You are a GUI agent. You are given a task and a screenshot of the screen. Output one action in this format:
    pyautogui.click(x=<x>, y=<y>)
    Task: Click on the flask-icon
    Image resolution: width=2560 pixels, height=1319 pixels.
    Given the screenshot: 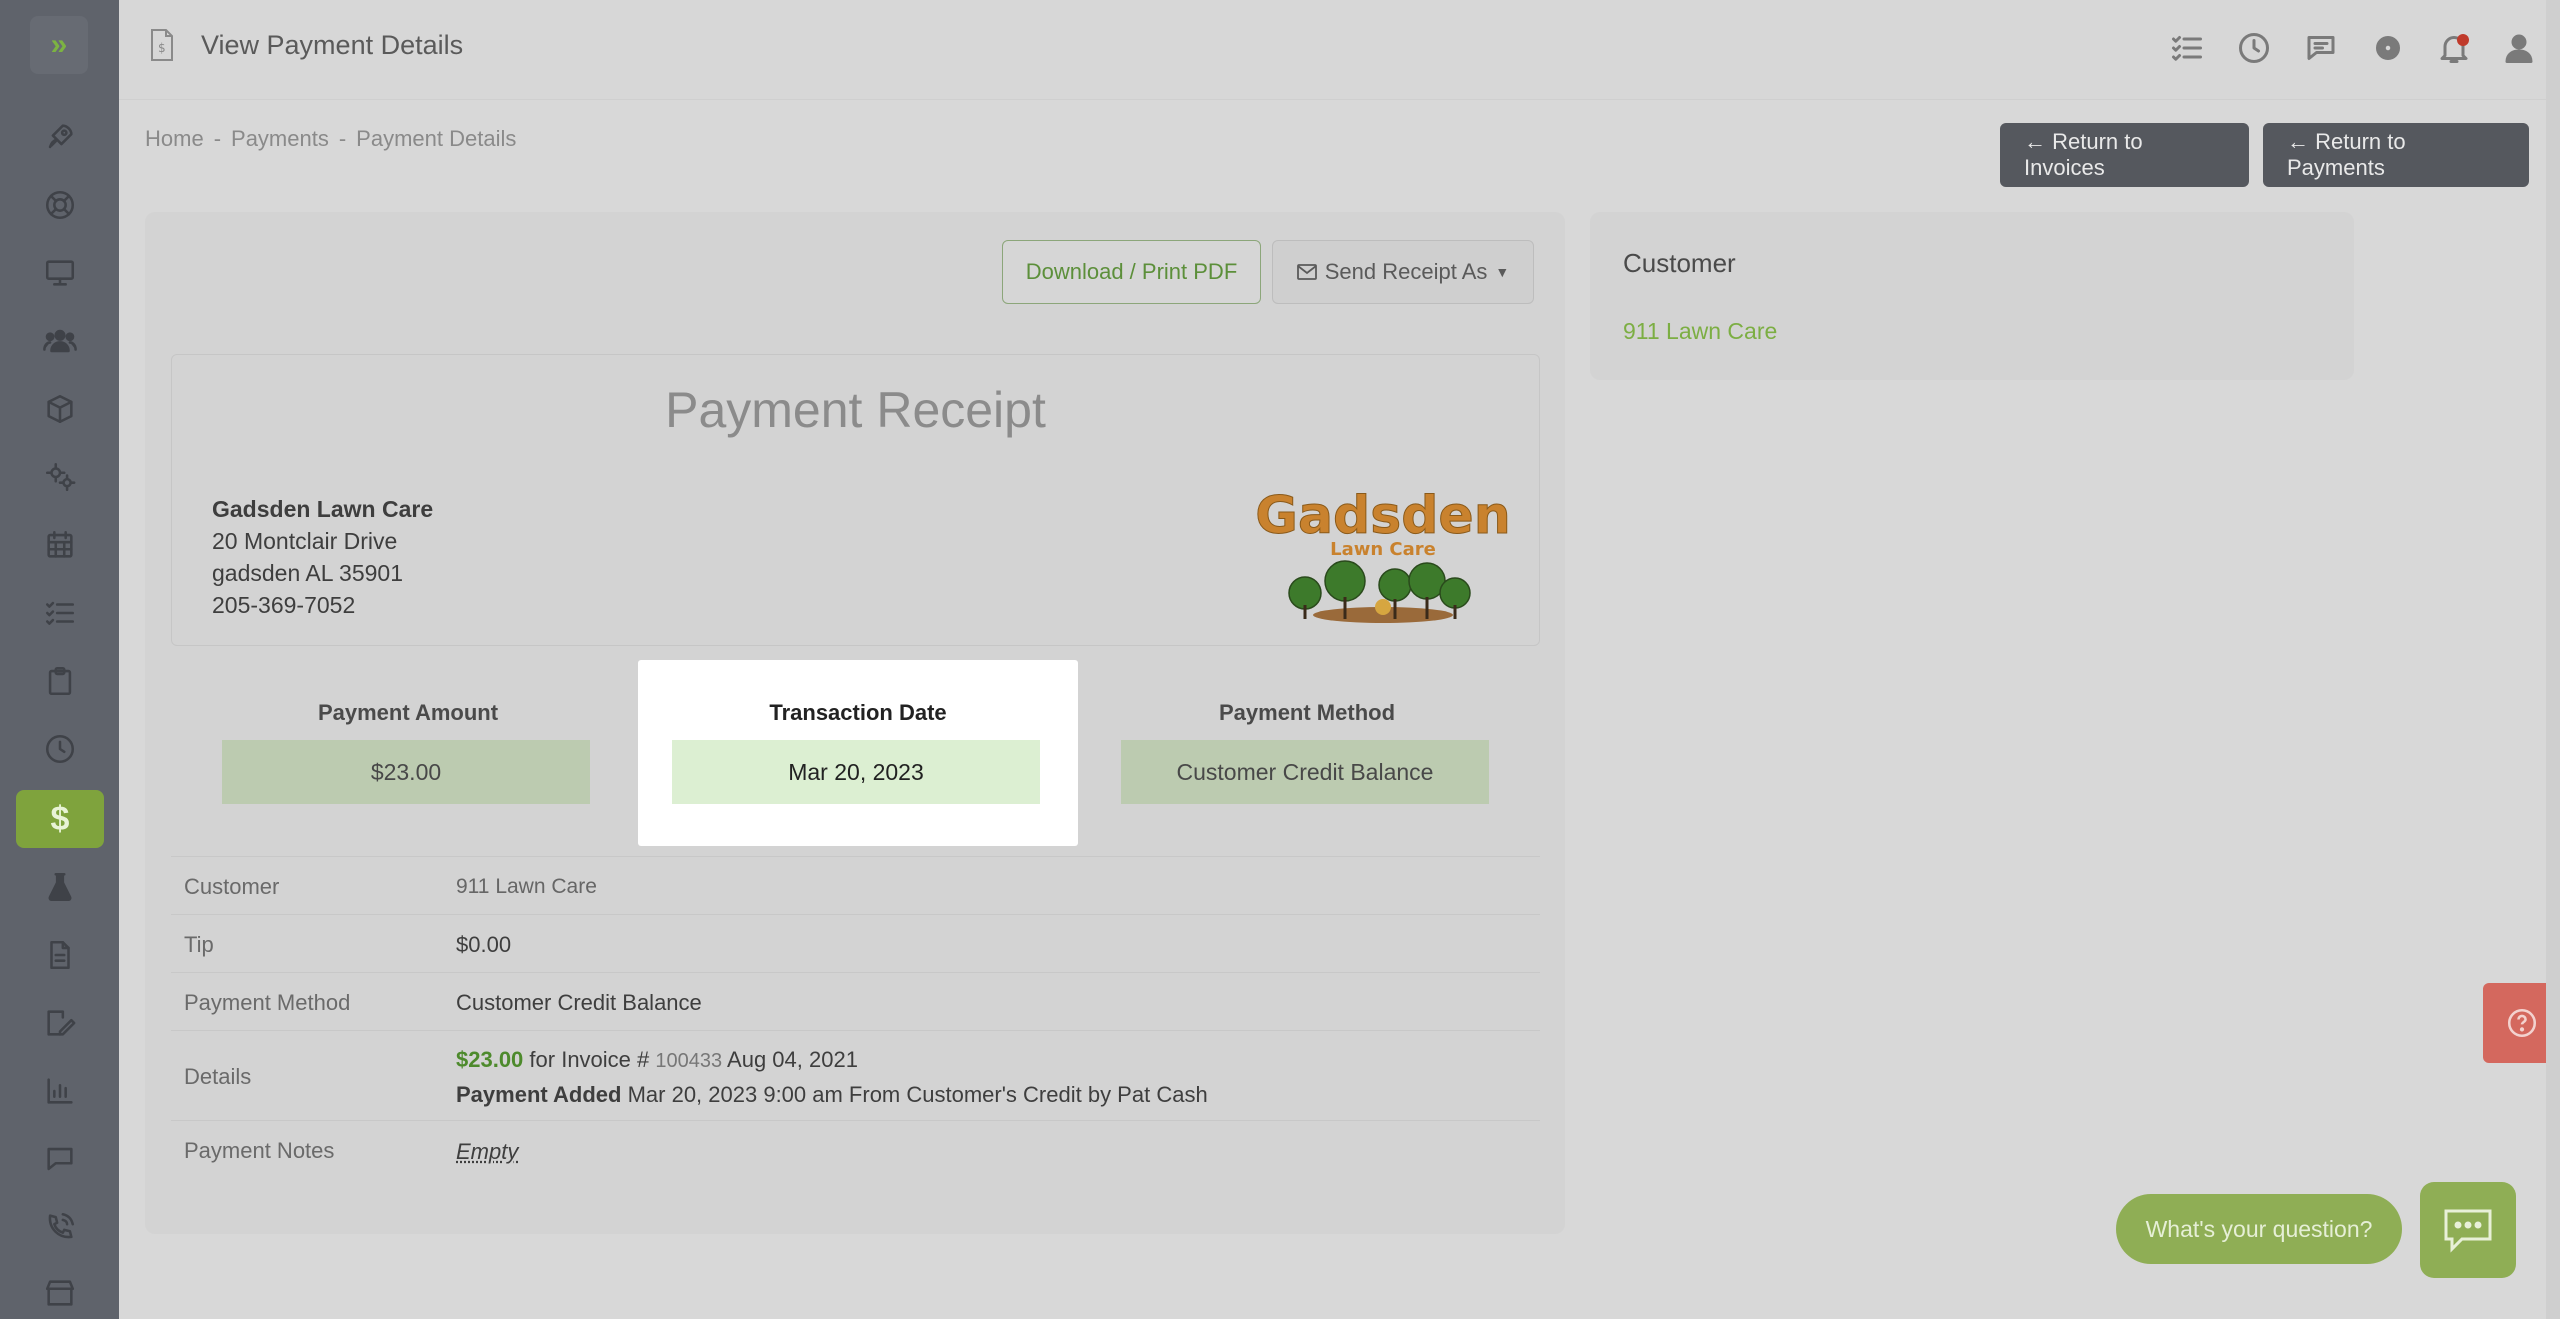 What is the action you would take?
    pyautogui.click(x=60, y=887)
    